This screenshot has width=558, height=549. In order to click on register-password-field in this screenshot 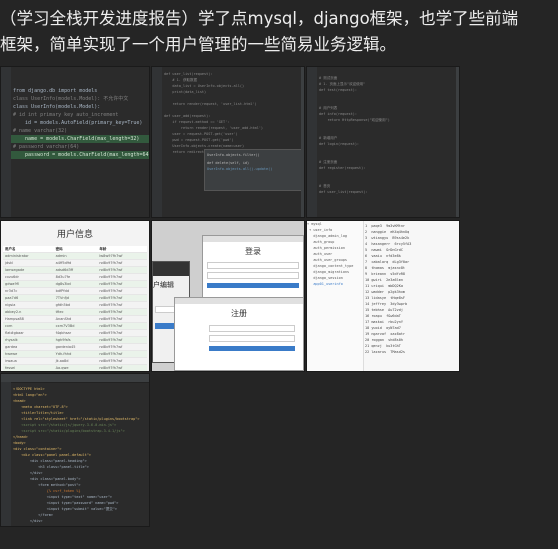, I will do `click(252, 338)`.